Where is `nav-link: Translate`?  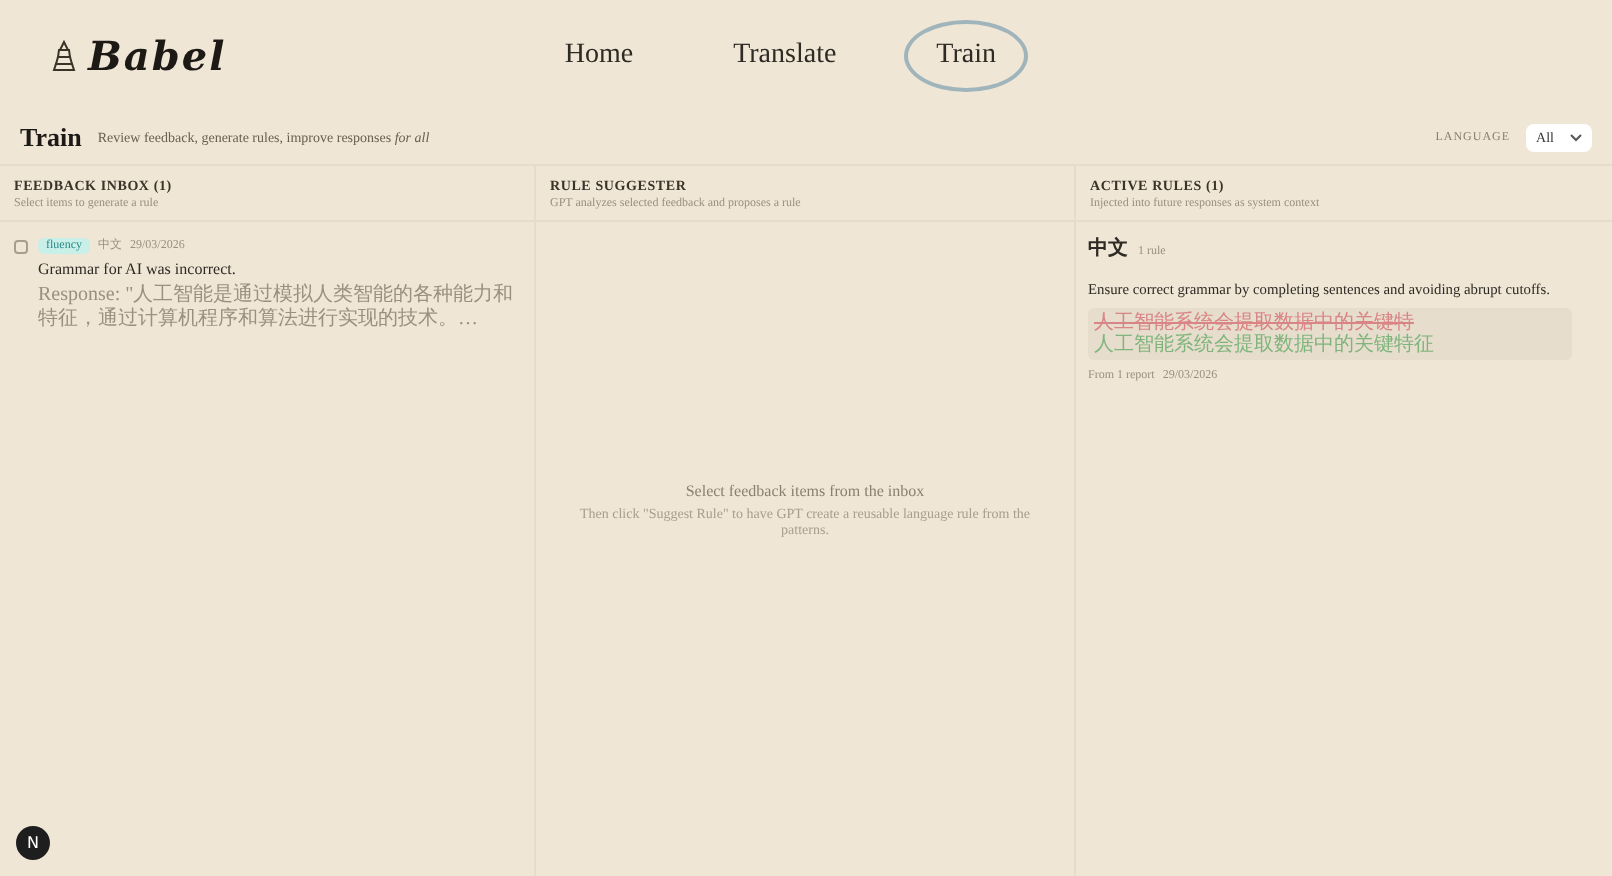 nav-link: Translate is located at coordinates (785, 55).